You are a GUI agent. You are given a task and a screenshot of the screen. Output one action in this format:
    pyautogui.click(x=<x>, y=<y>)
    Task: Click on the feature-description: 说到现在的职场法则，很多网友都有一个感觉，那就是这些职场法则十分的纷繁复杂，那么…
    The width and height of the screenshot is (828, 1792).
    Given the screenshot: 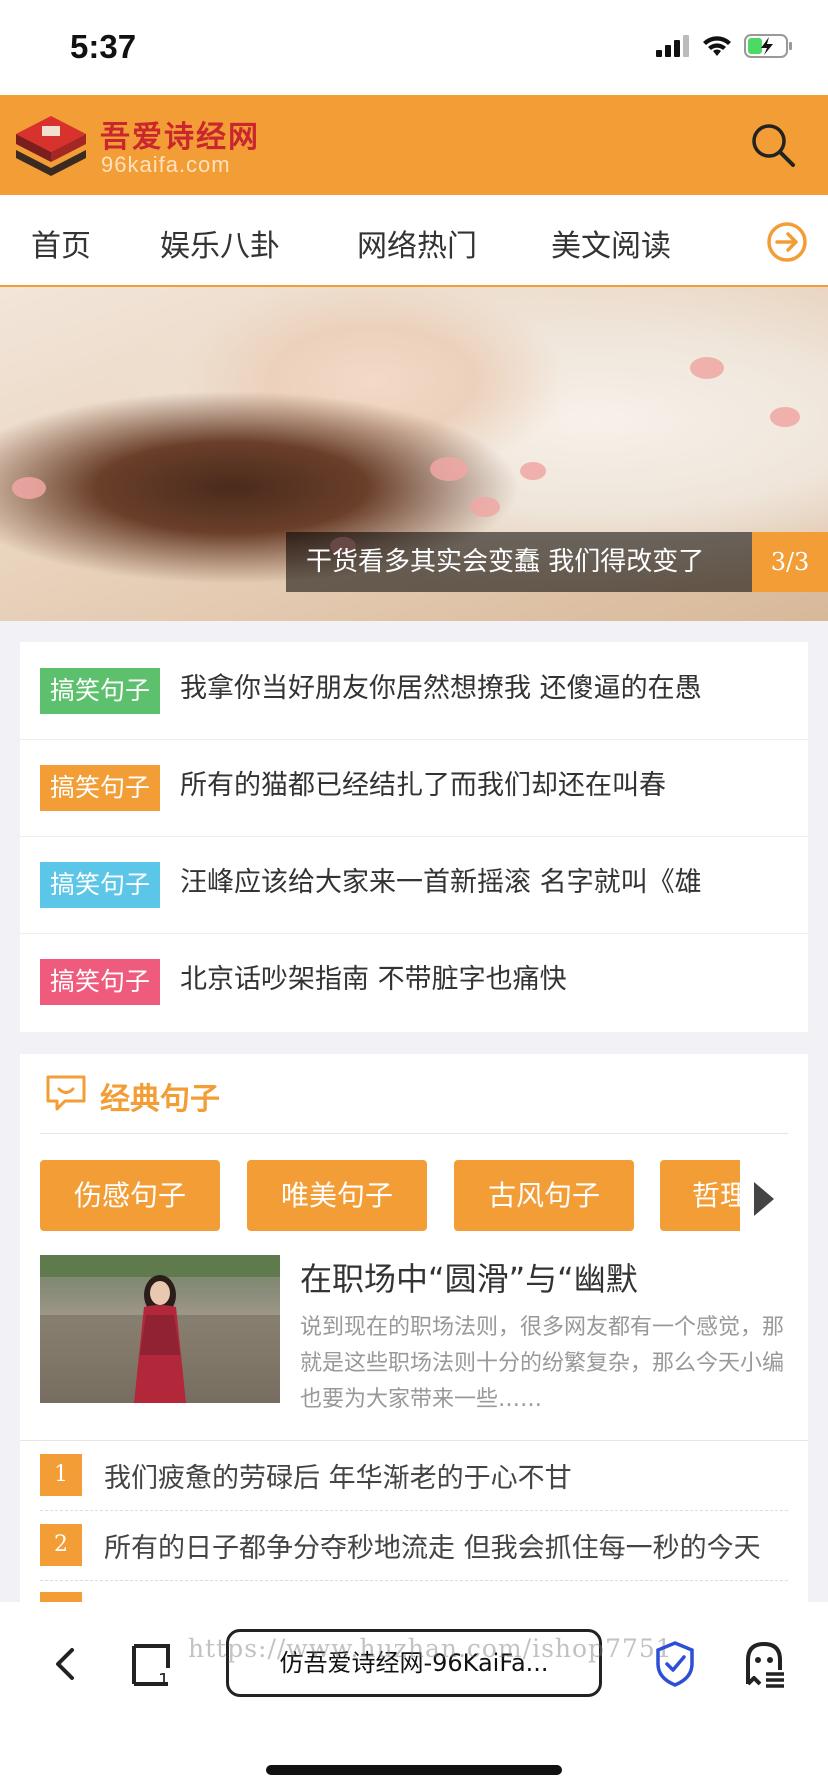 What is the action you would take?
    pyautogui.click(x=542, y=1363)
    